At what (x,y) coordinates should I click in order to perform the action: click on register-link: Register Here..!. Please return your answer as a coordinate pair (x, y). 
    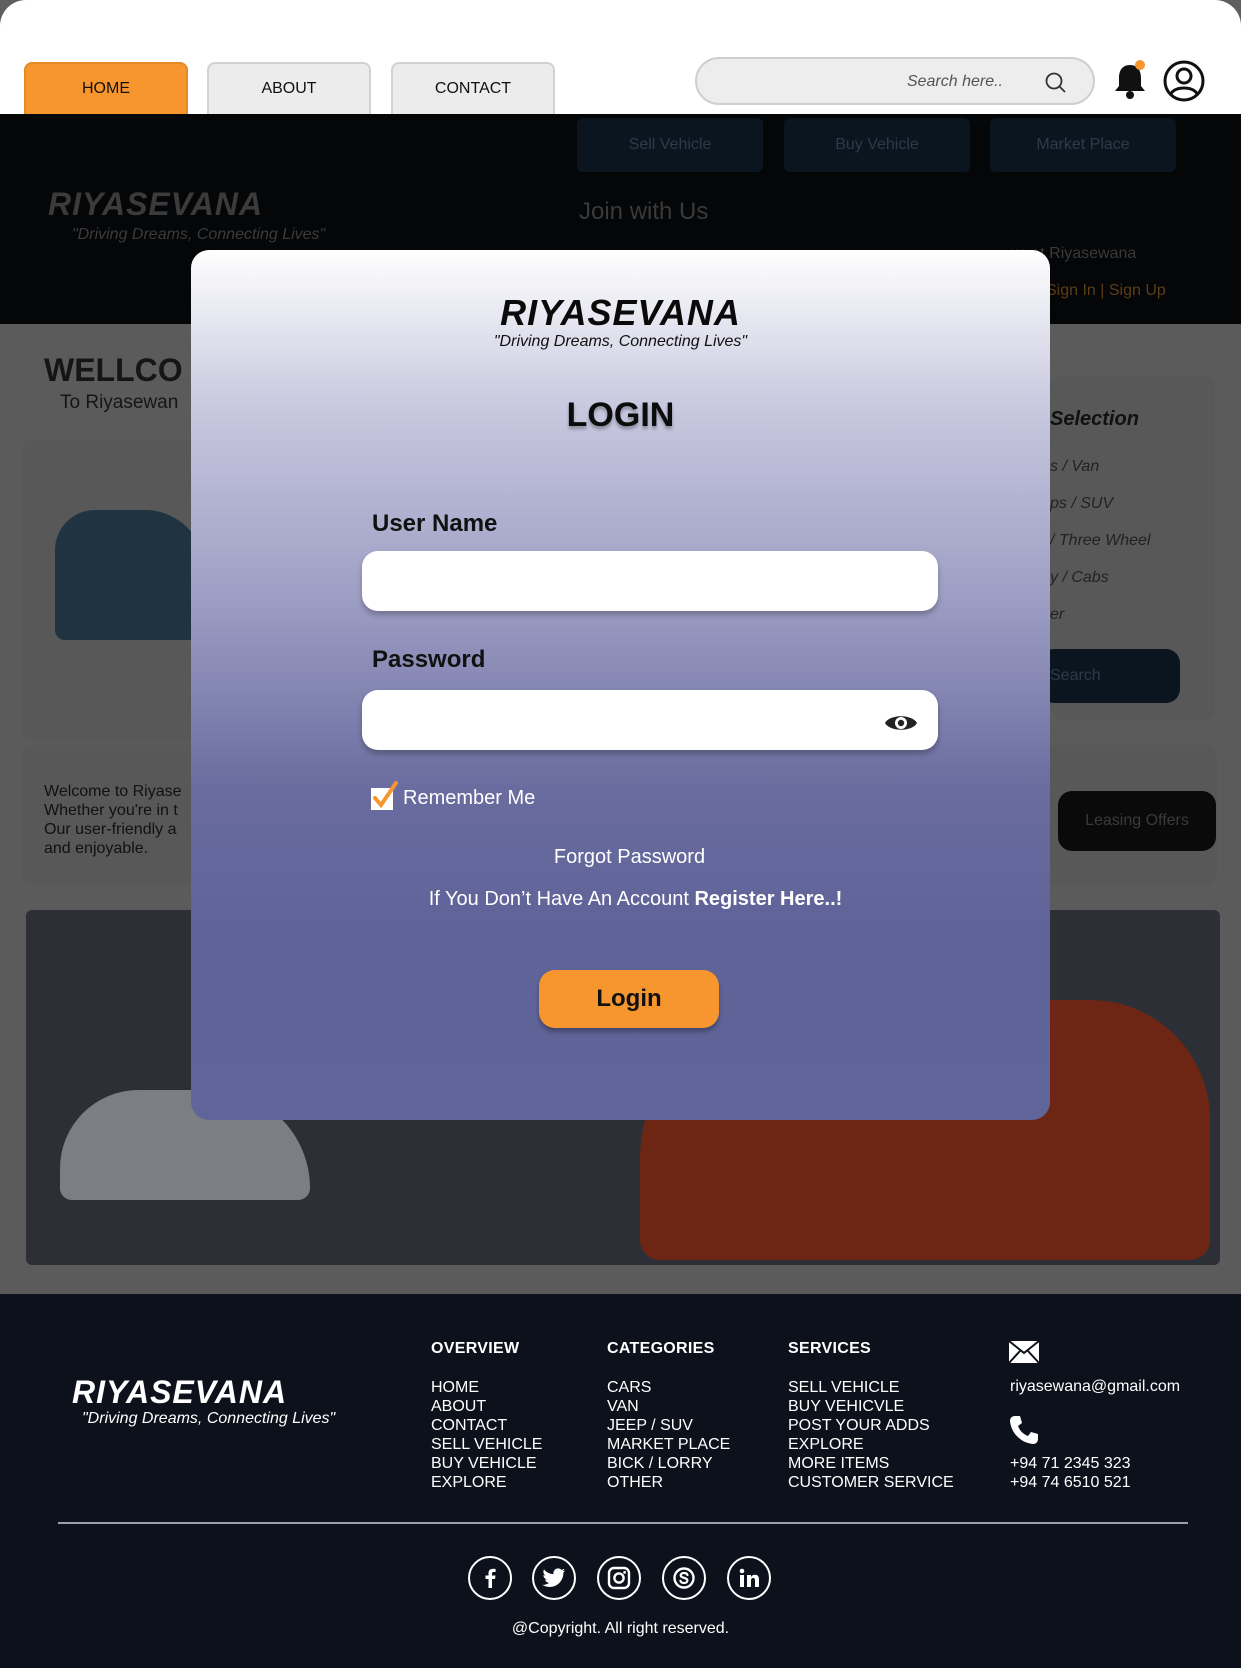
    Looking at the image, I should click on (768, 899).